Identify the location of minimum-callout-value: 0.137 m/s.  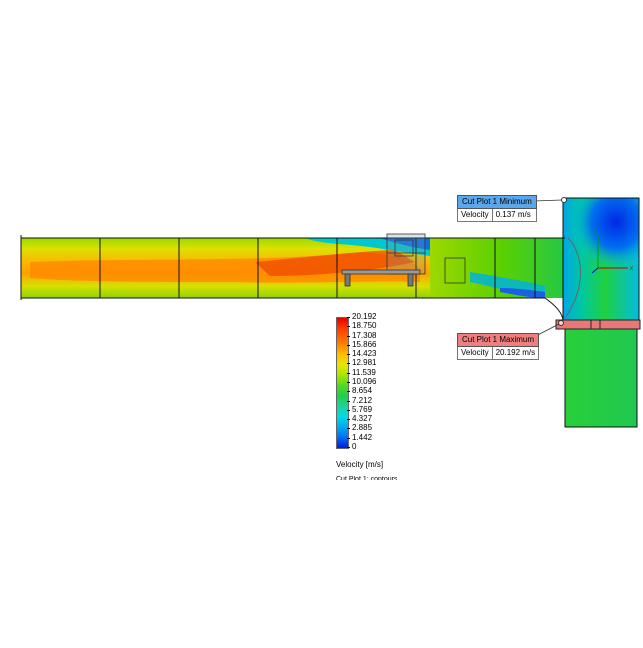
(512, 215).